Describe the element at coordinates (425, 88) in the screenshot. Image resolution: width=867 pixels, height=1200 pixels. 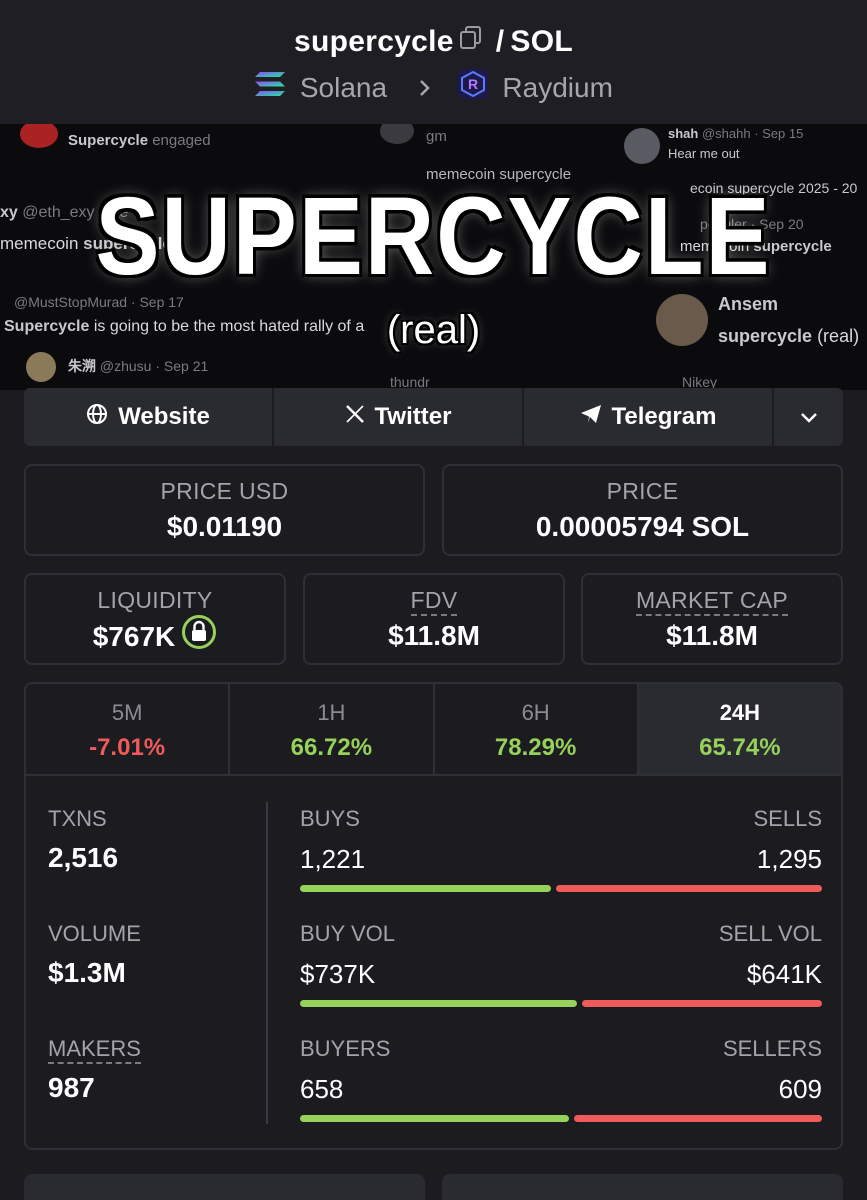
I see `chevron-right-icon` at that location.